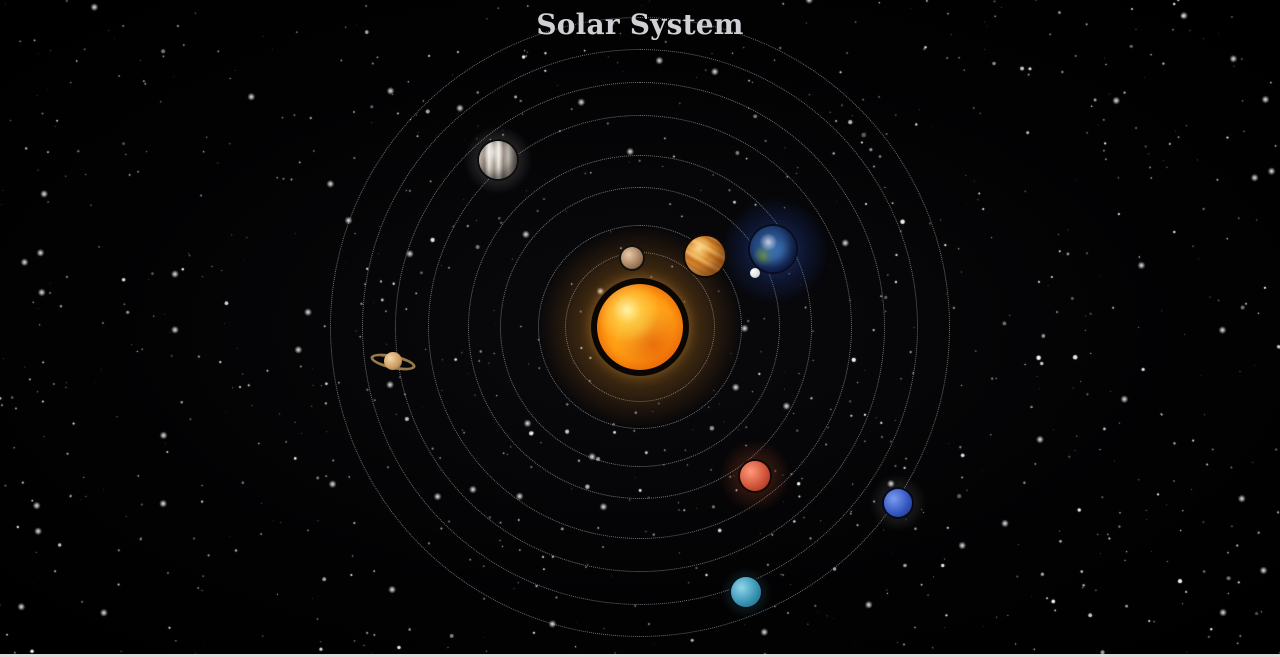 The width and height of the screenshot is (1280, 657). What do you see at coordinates (746, 592) in the screenshot?
I see `uranus-icon` at bounding box center [746, 592].